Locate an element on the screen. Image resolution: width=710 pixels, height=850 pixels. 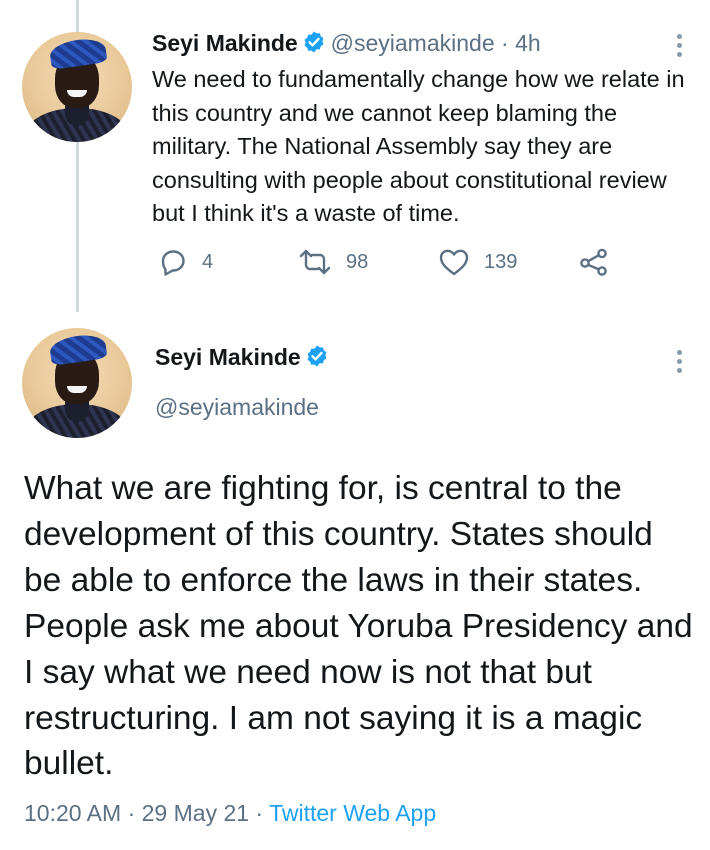
tweet-time: 4h is located at coordinates (528, 43).